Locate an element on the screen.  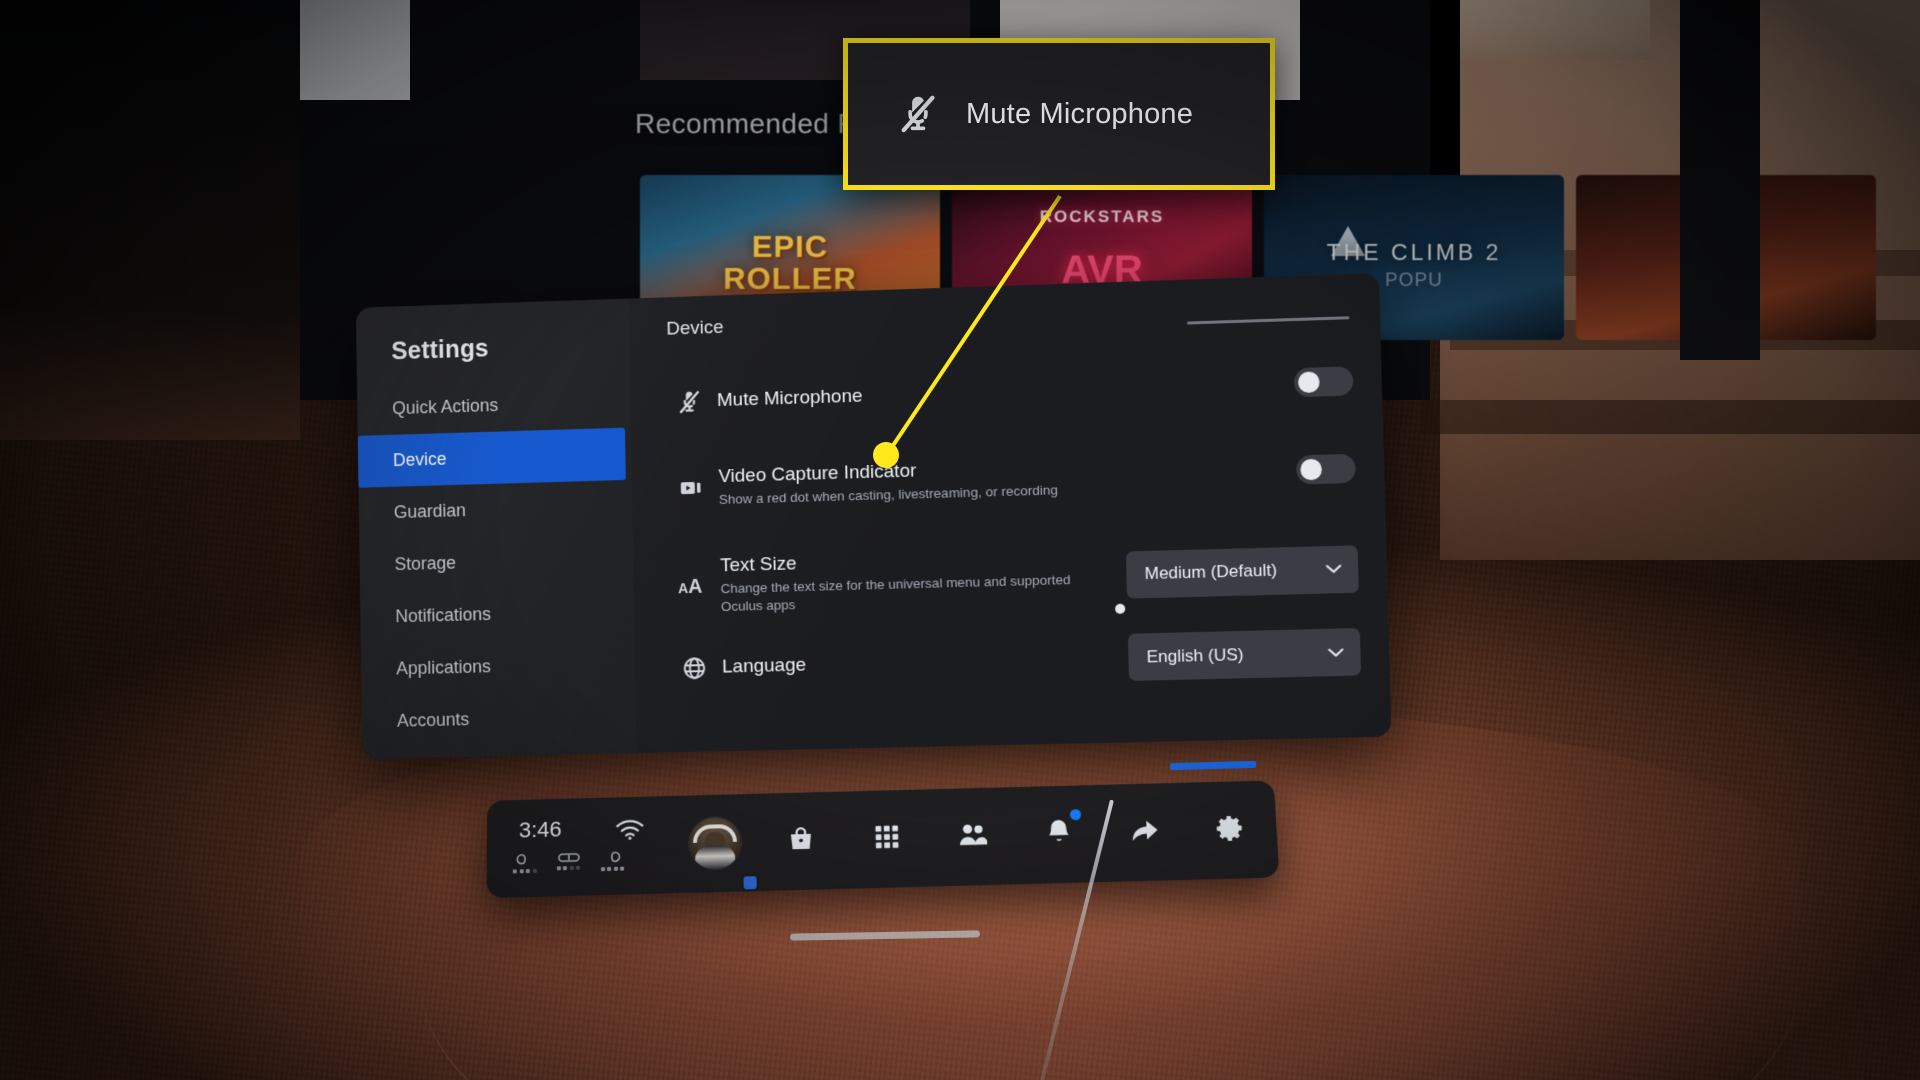
popular-section-label: POPU is located at coordinates (1414, 280).